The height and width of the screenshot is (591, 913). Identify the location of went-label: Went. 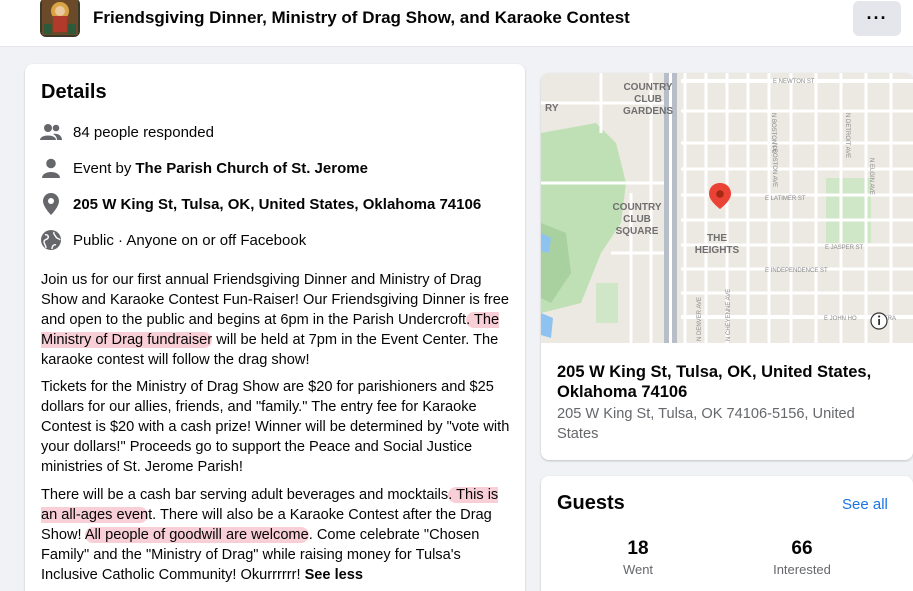
(638, 569).